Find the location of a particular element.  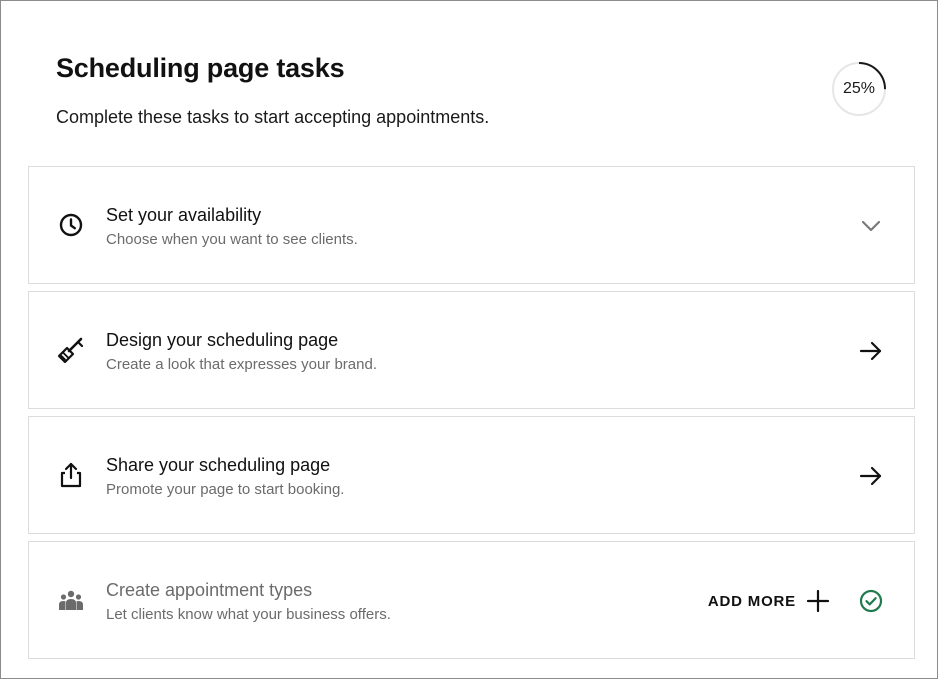

plus-icon is located at coordinates (818, 601).